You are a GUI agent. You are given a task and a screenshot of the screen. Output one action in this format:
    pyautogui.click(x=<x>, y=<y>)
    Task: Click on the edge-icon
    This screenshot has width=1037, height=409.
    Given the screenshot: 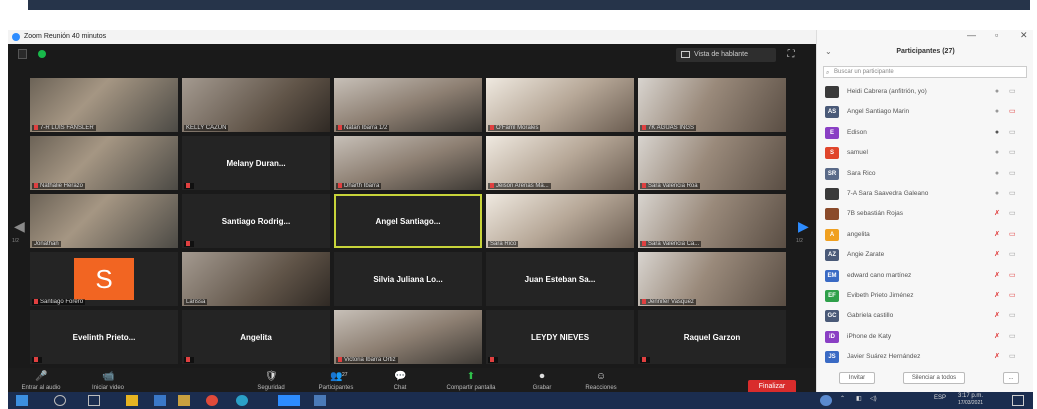 What is the action you would take?
    pyautogui.click(x=242, y=400)
    